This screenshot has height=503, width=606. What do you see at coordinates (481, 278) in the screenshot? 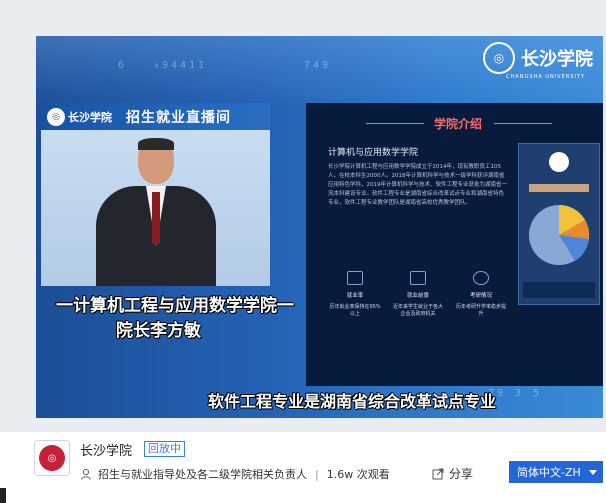
I see `globe-icon` at bounding box center [481, 278].